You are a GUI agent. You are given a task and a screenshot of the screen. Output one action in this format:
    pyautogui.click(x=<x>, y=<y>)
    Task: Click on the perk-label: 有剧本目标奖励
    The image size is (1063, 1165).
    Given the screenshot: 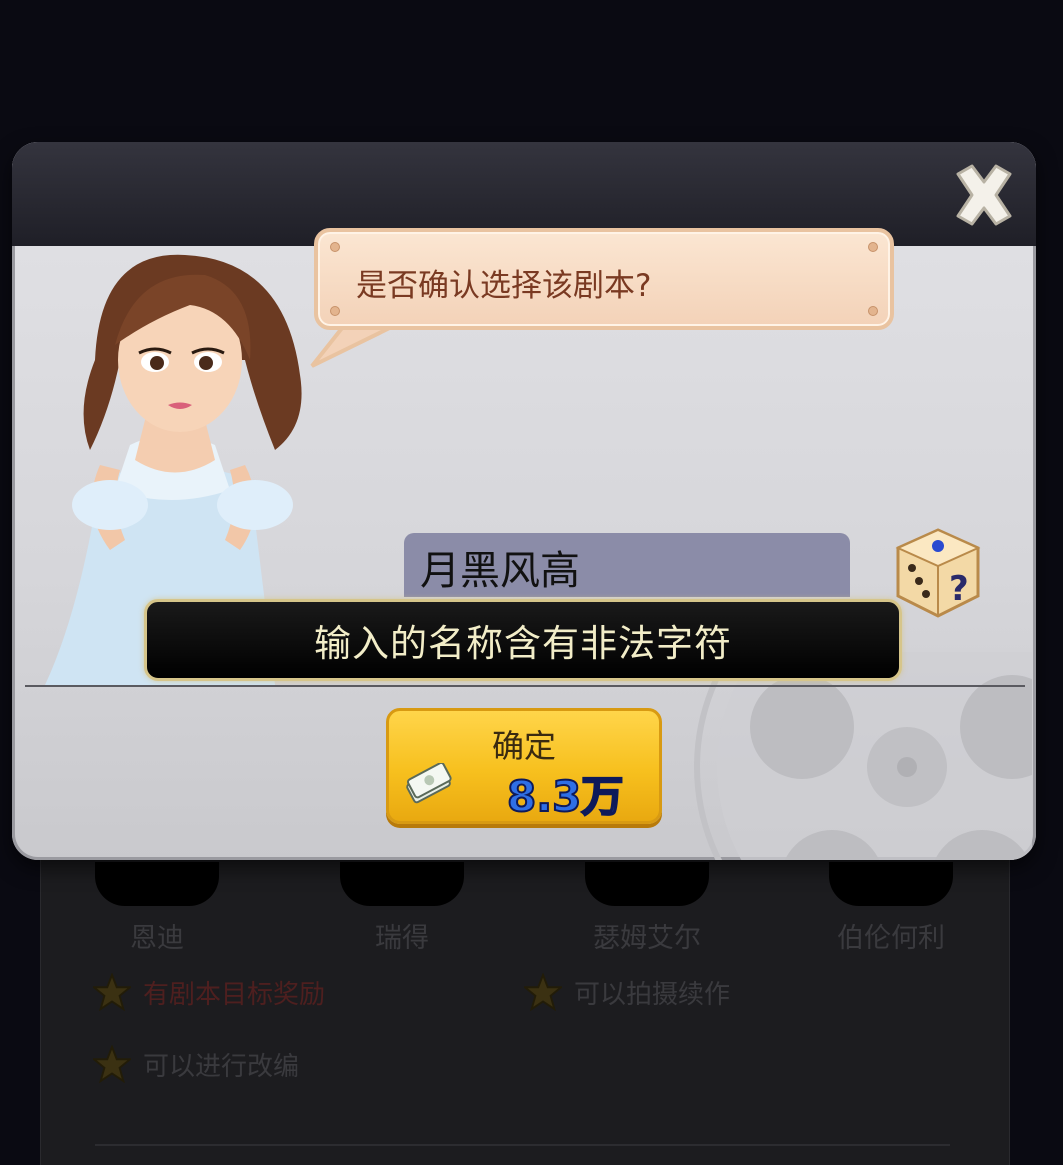 What is the action you would take?
    pyautogui.click(x=234, y=994)
    